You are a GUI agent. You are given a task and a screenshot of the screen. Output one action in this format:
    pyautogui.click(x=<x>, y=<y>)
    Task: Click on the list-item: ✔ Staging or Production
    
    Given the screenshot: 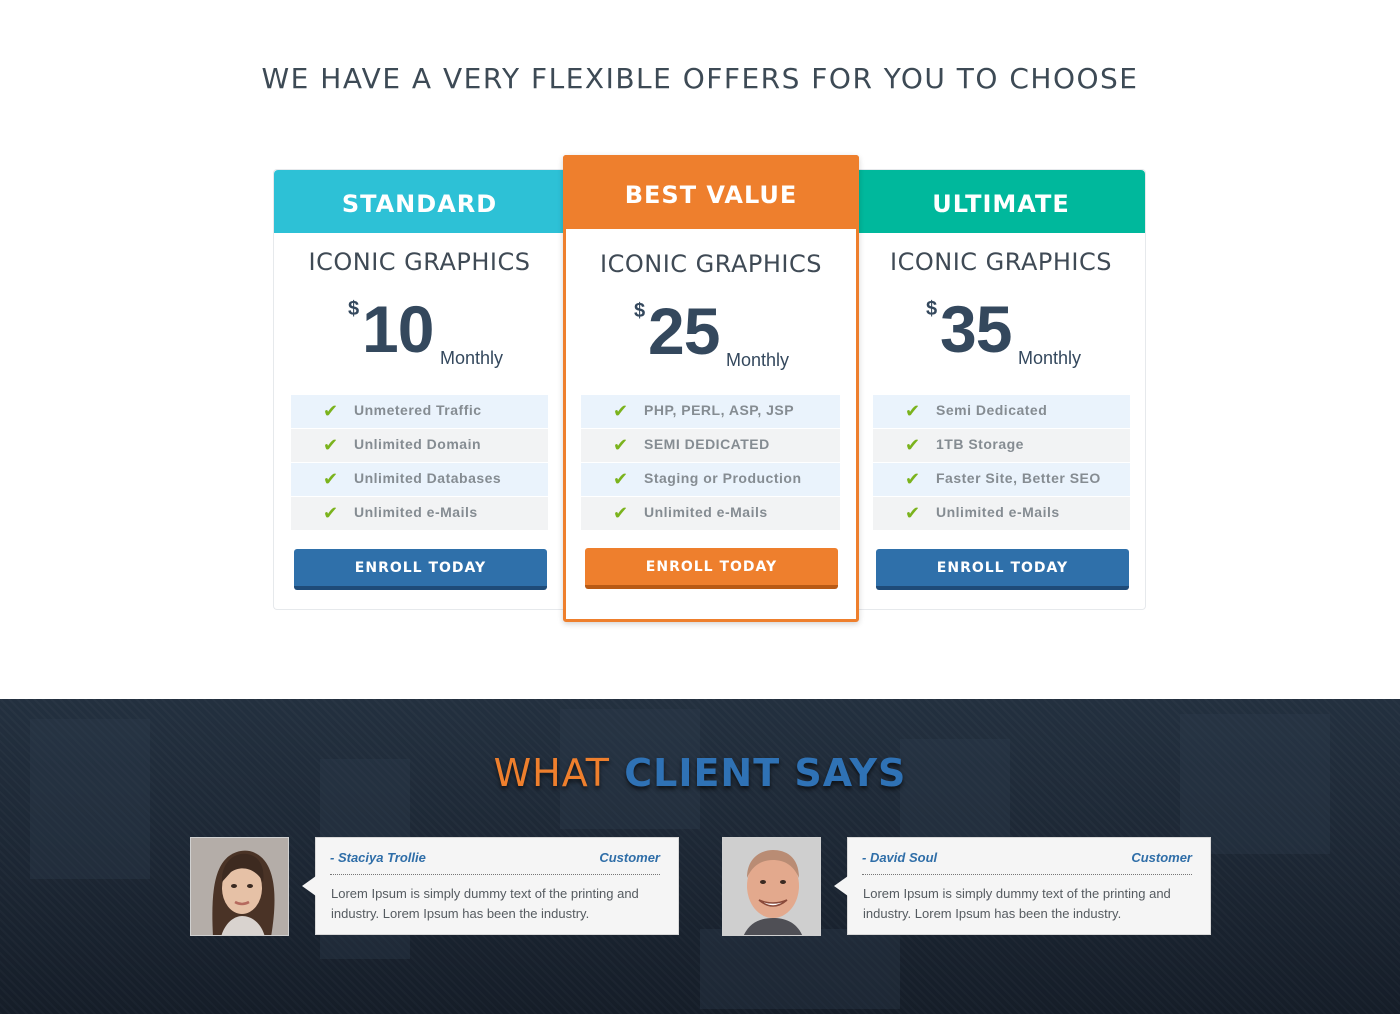 What is the action you would take?
    pyautogui.click(x=710, y=479)
    